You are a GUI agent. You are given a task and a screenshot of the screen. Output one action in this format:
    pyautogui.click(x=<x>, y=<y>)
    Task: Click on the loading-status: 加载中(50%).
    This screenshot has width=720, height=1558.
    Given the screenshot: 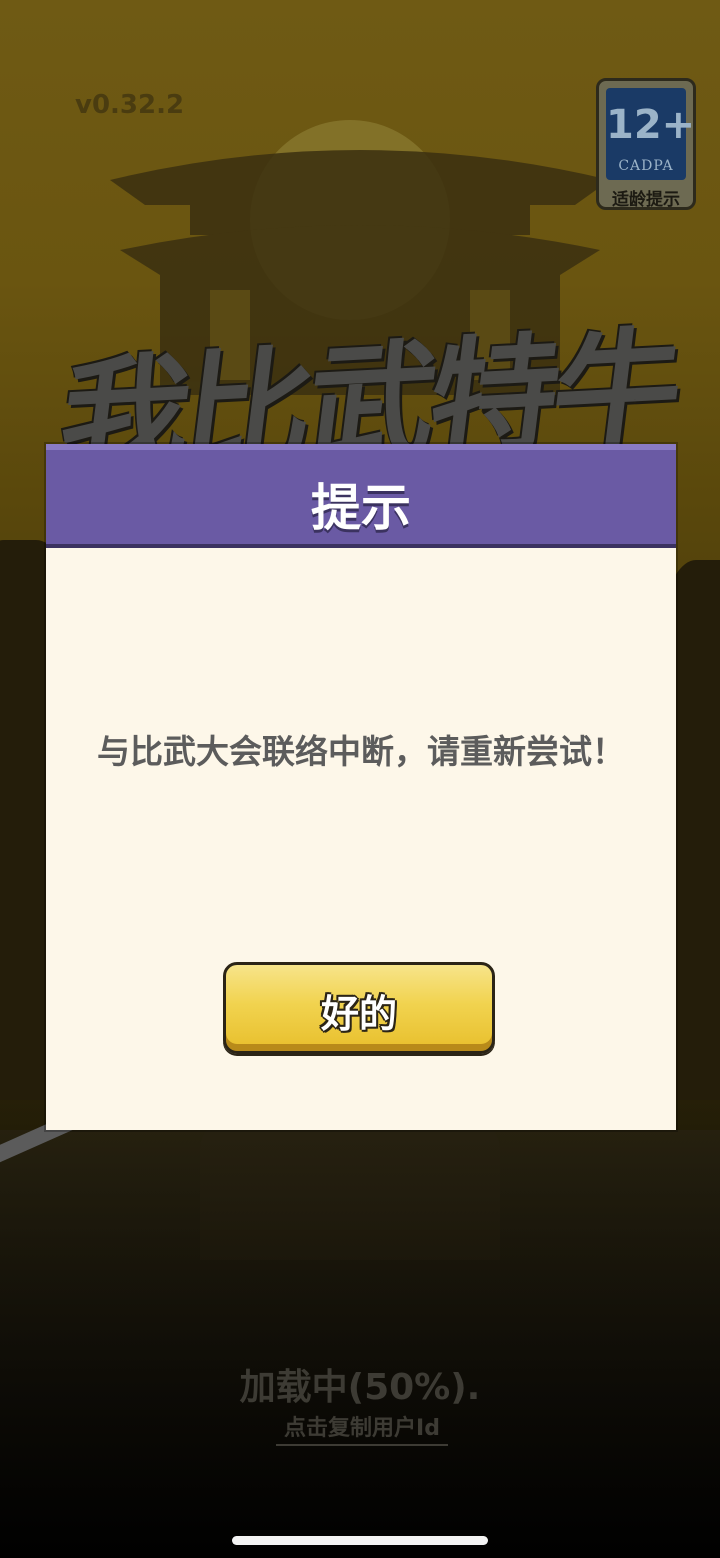 What is the action you would take?
    pyautogui.click(x=360, y=1387)
    